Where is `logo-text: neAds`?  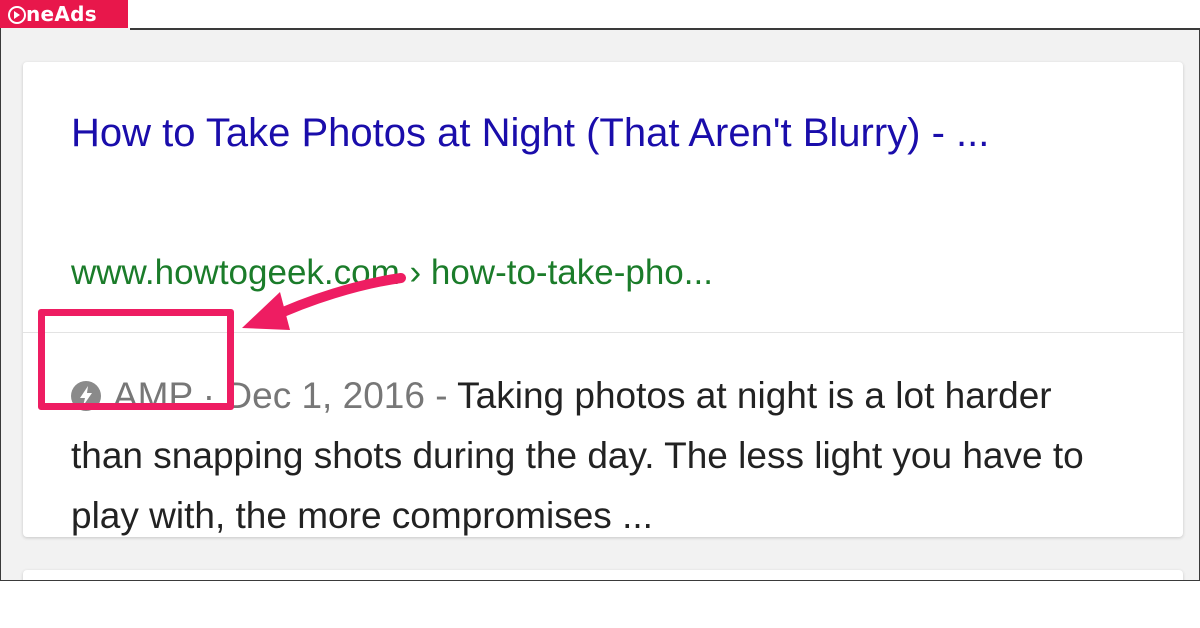 logo-text: neAds is located at coordinates (62, 14).